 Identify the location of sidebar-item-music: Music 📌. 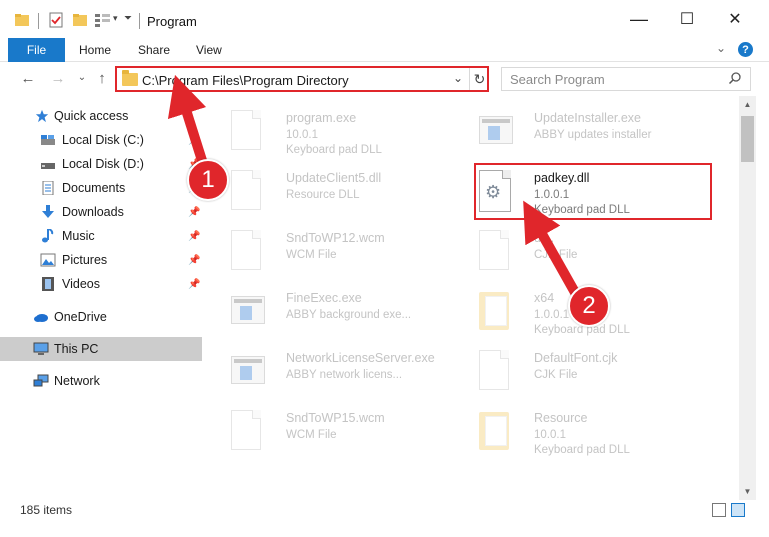
(101, 236).